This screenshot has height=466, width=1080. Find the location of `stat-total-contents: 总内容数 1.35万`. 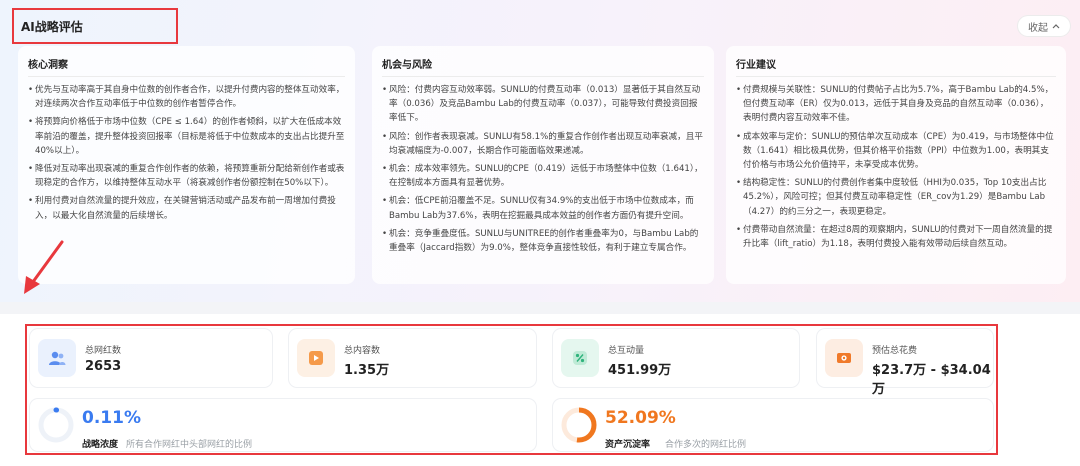

stat-total-contents: 总内容数 1.35万 is located at coordinates (412, 358).